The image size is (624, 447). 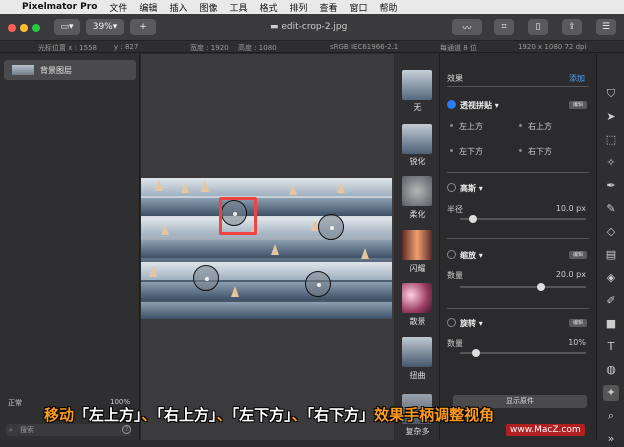 I want to click on menu-format: 格式, so click(x=268, y=7).